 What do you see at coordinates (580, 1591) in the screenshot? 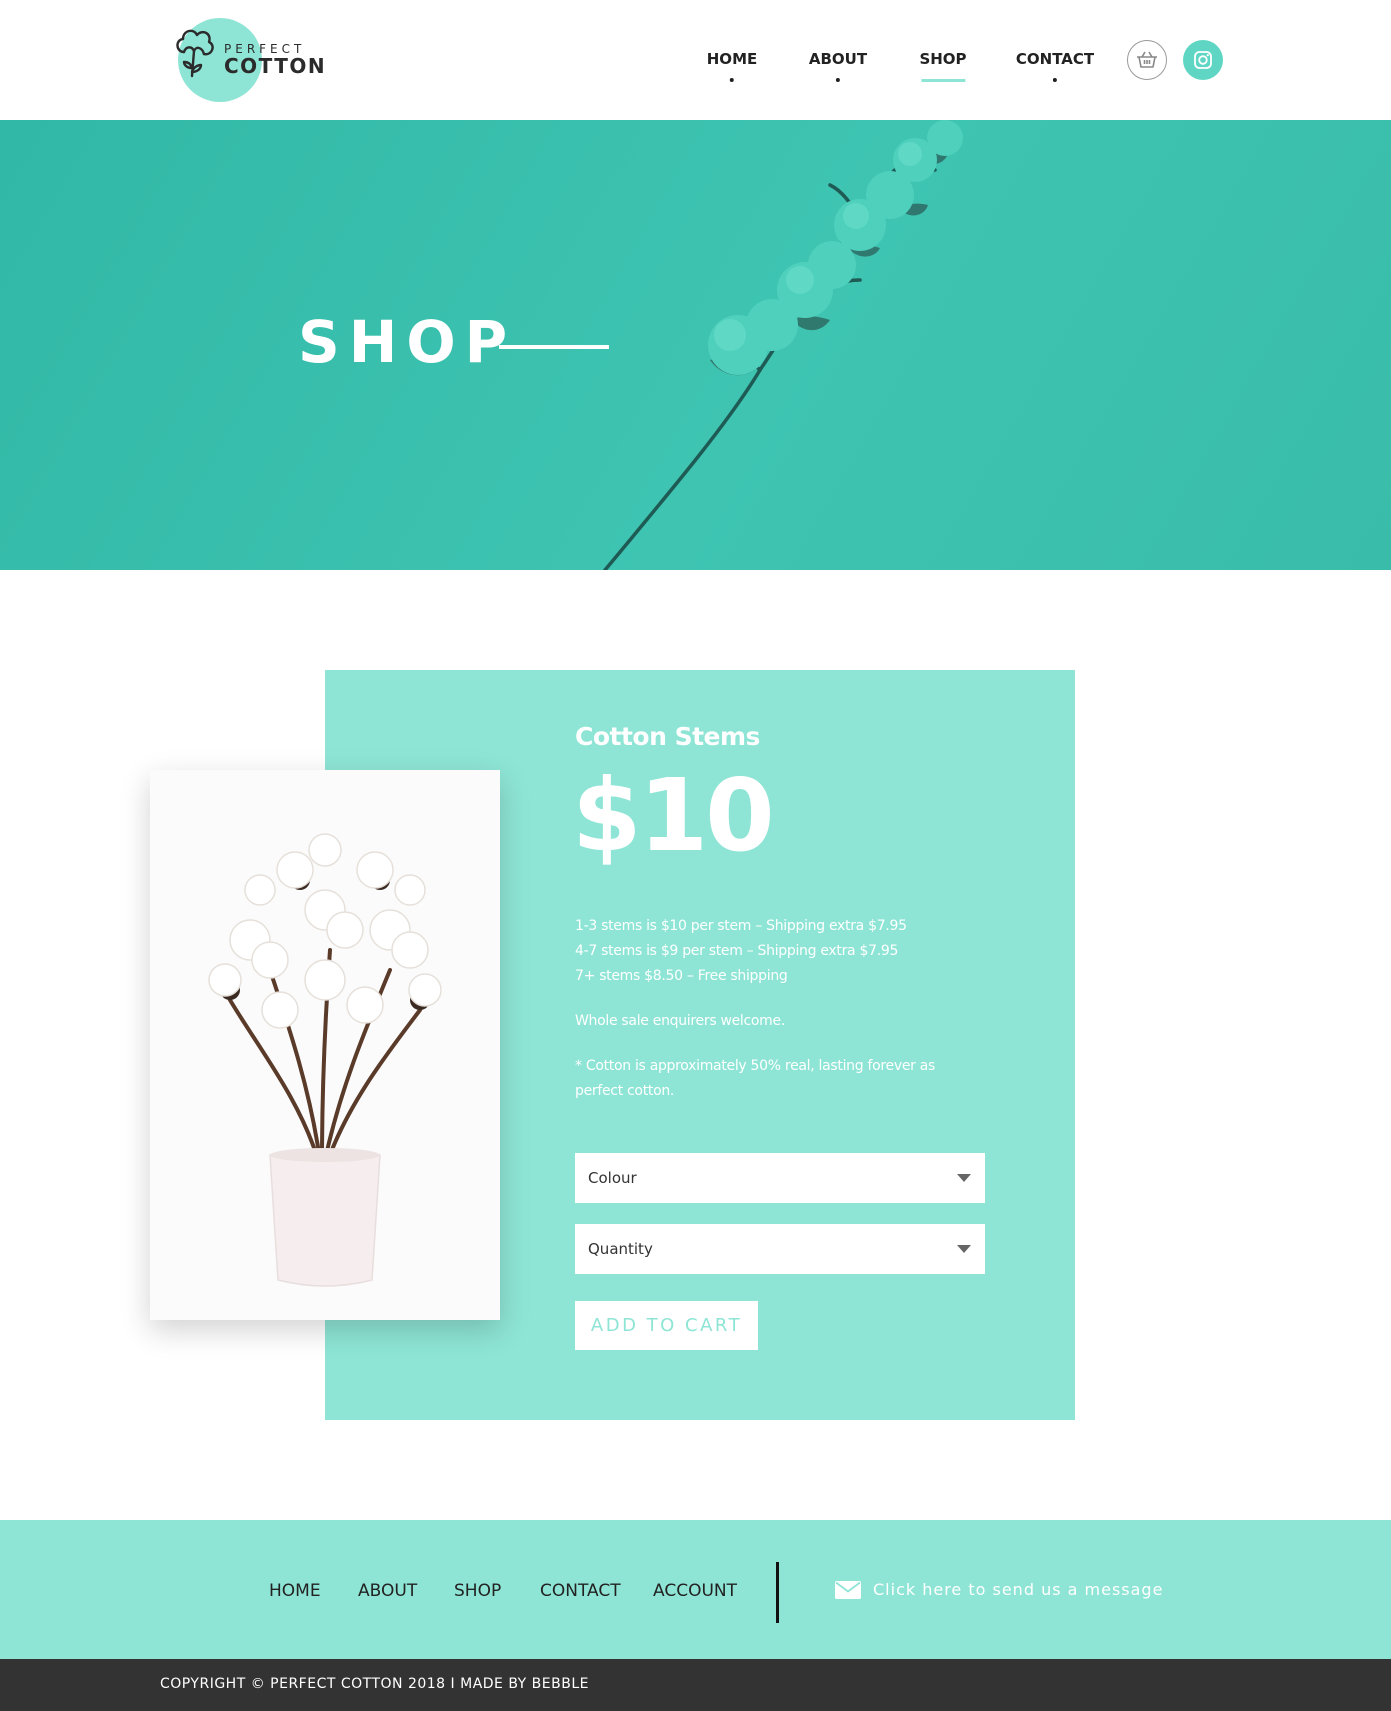
I see `footer-link-contact: CONTACT` at bounding box center [580, 1591].